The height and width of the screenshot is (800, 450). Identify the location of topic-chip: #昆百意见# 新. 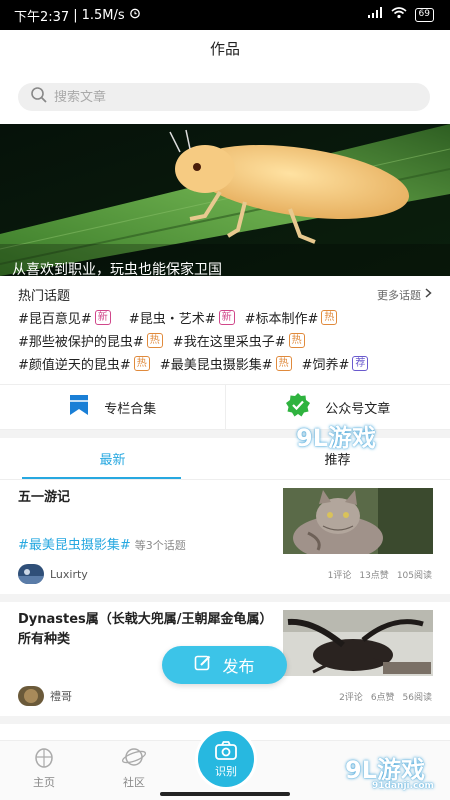
(64, 317).